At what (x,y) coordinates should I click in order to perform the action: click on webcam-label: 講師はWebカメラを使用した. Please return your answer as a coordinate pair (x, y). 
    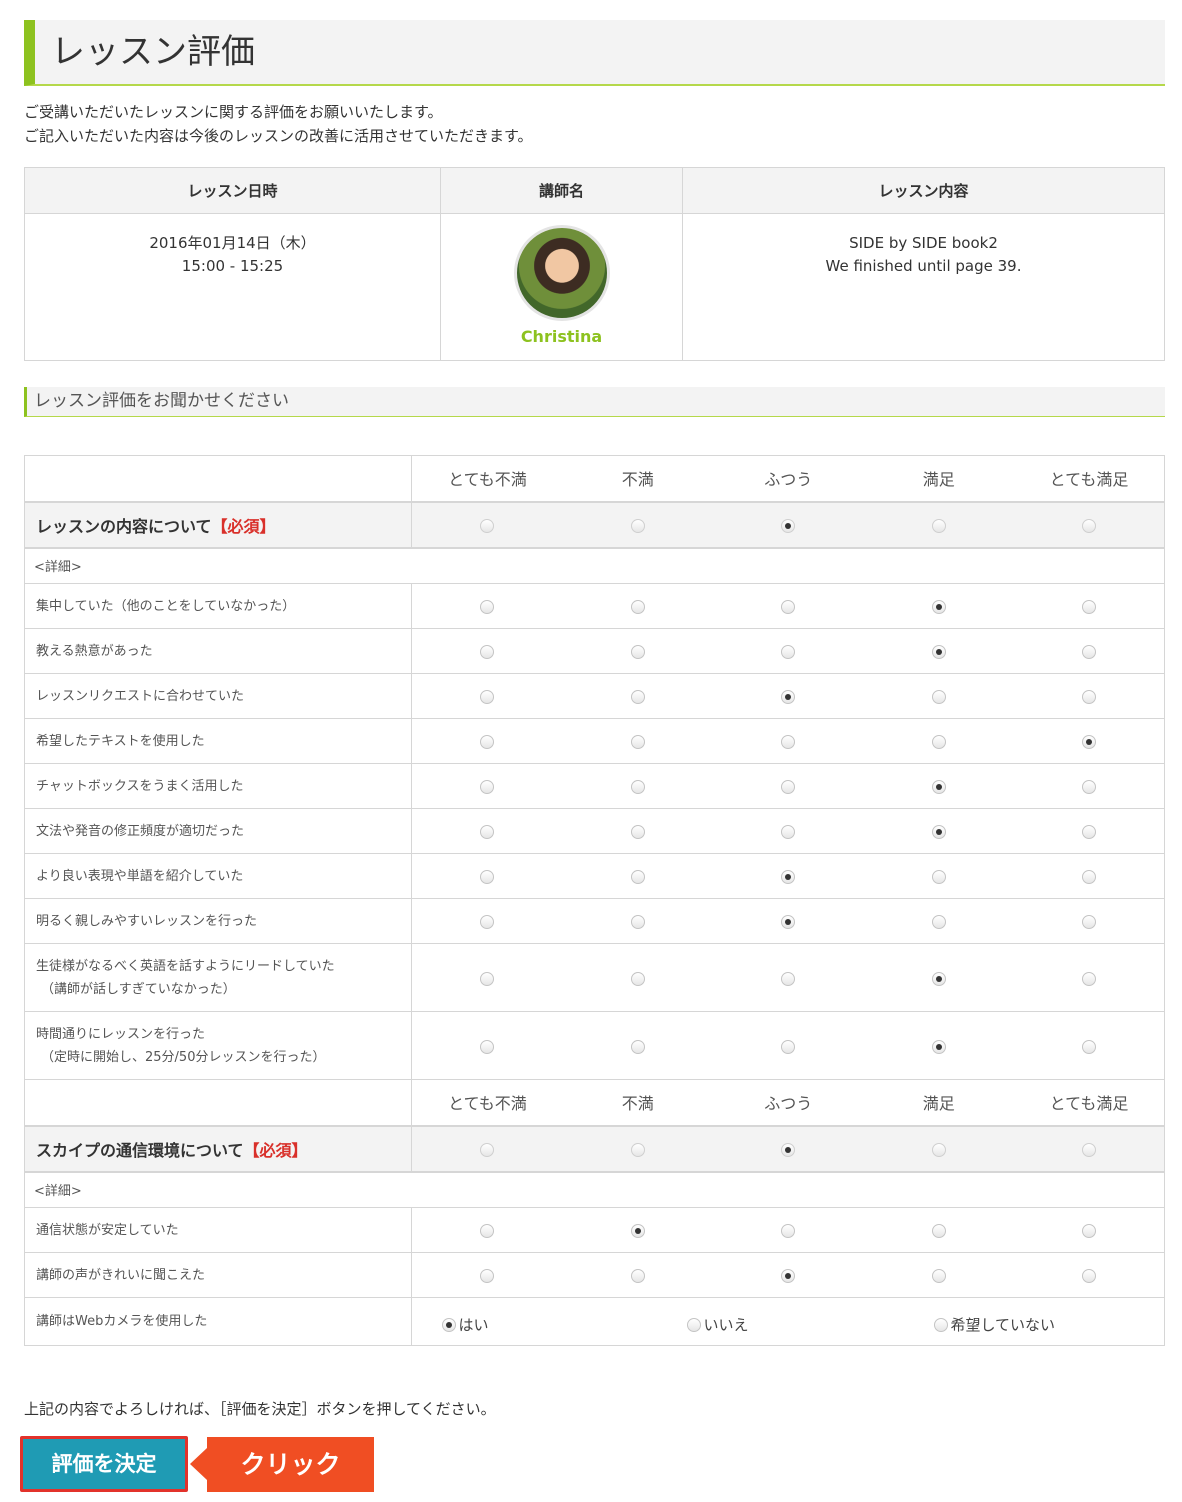
    Looking at the image, I should click on (218, 1321).